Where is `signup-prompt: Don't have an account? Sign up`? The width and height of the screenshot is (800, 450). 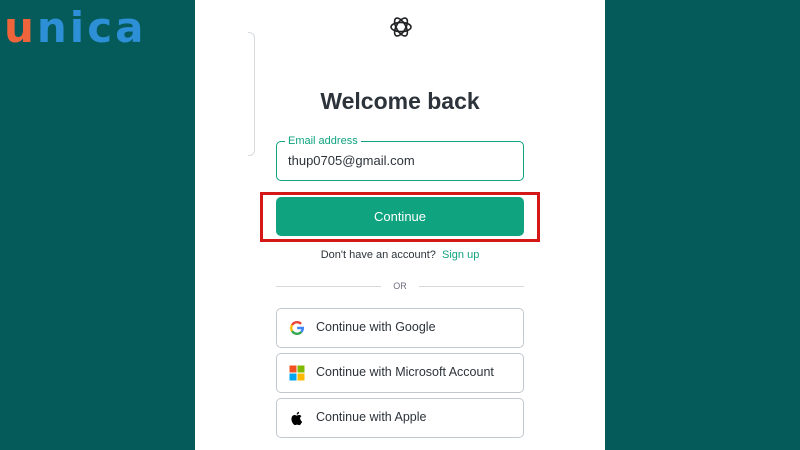 signup-prompt: Don't have an account? Sign up is located at coordinates (400, 255).